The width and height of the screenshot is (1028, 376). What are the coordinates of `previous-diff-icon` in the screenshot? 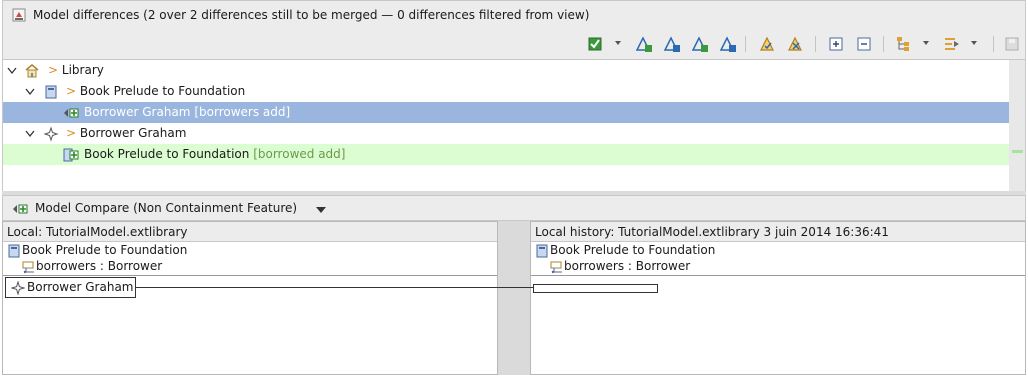 It's located at (672, 44).